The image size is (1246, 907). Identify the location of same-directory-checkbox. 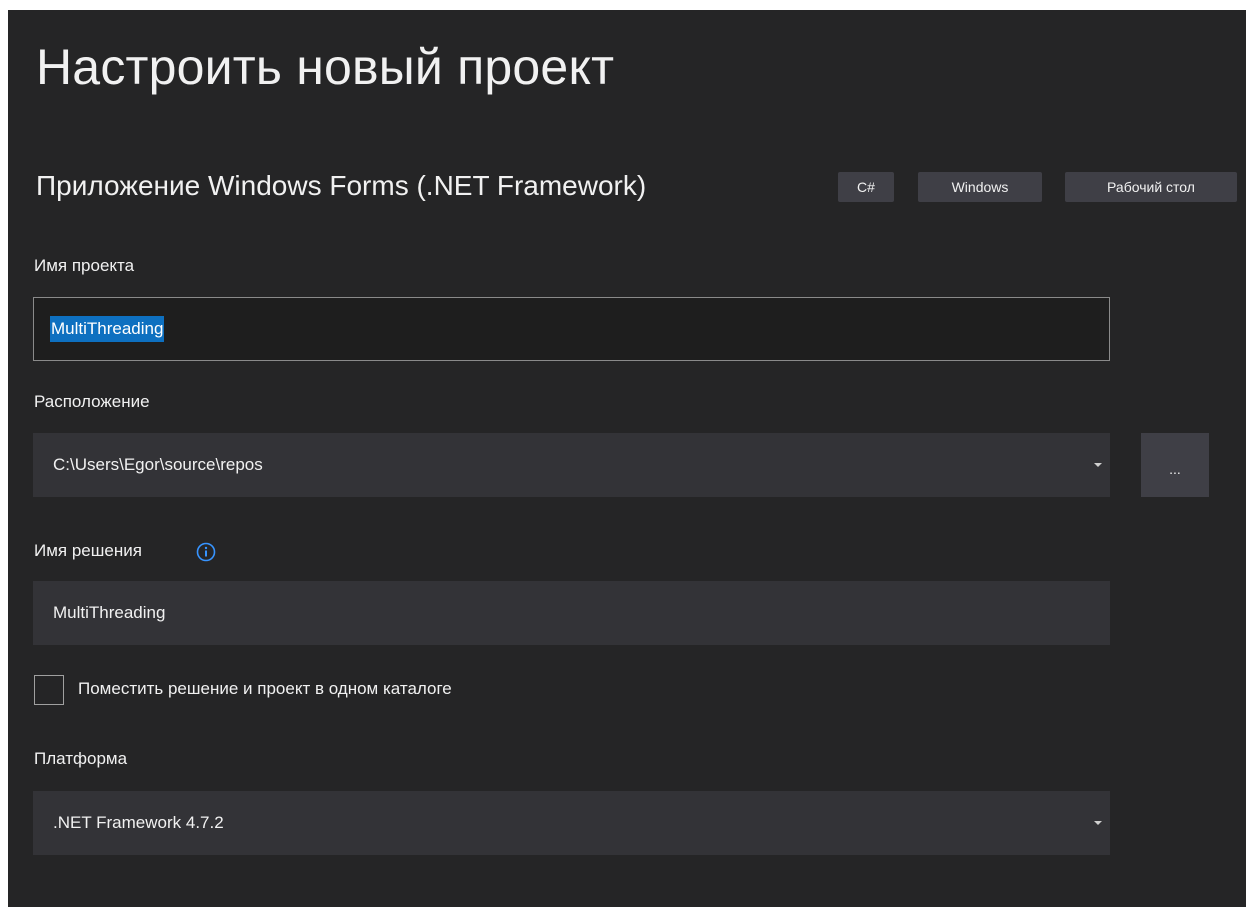
(49, 690).